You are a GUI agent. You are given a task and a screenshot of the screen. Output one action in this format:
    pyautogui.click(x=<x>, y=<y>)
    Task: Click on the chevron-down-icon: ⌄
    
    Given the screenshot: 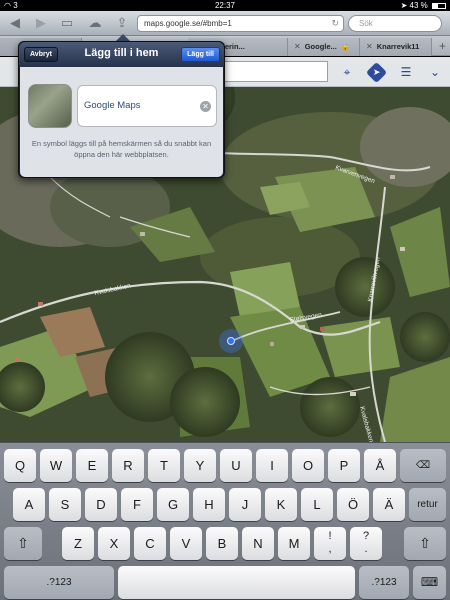 What is the action you would take?
    pyautogui.click(x=435, y=72)
    